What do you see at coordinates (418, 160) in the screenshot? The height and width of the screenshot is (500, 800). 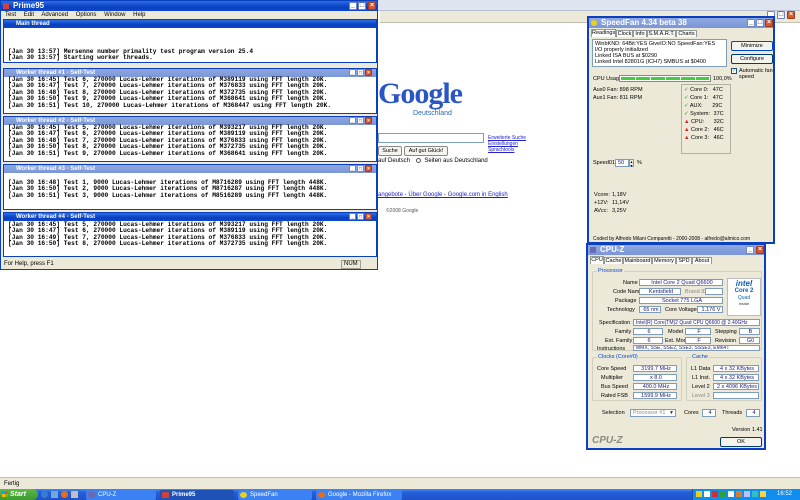 I see `radio-de-button` at bounding box center [418, 160].